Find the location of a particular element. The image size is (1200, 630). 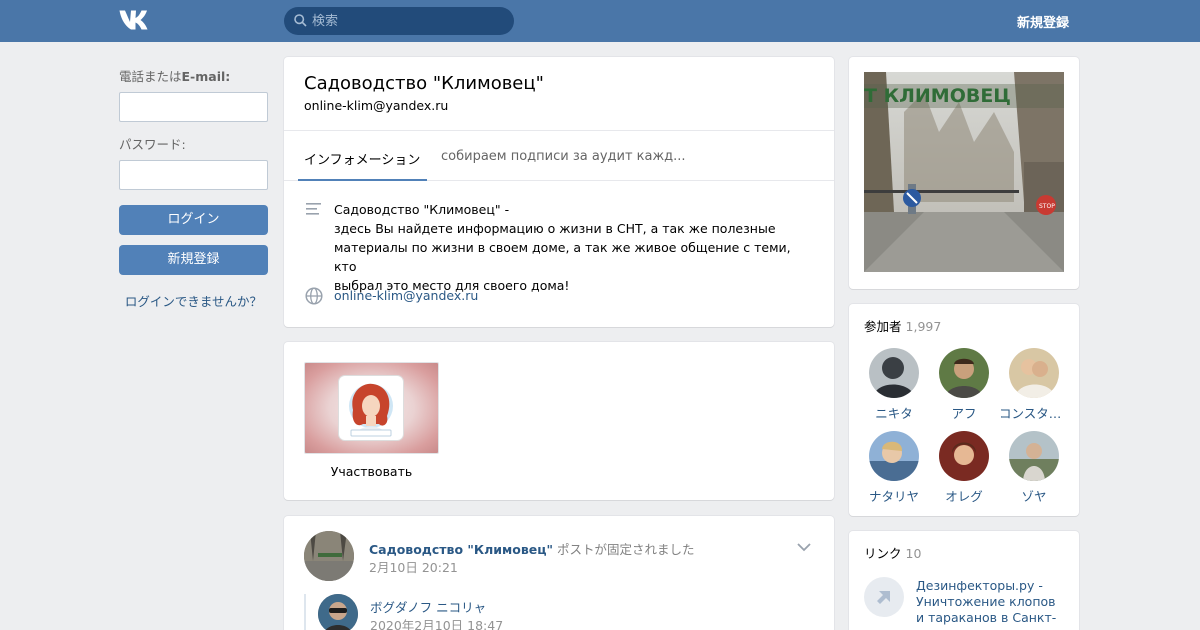

repost-author: ボグダノフ ニコリャ is located at coordinates (428, 606).